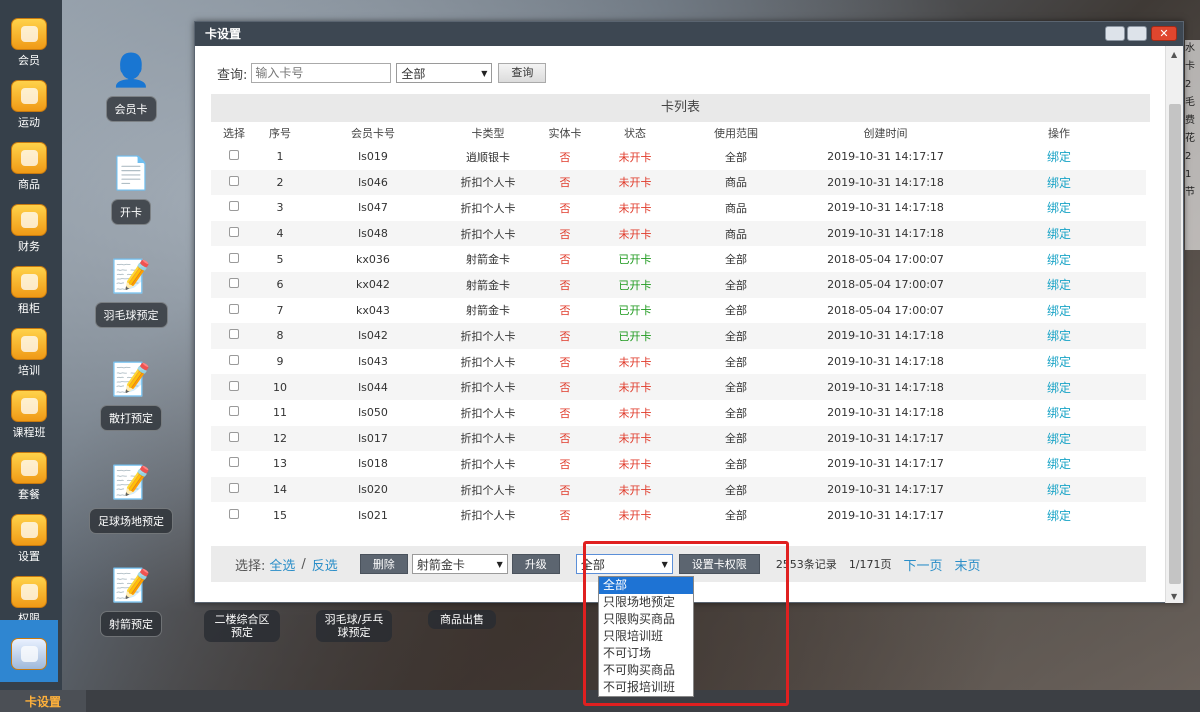 The image size is (1200, 712). Describe the element at coordinates (444, 73) in the screenshot. I see `query-filter-select: 全部 ▼` at that location.